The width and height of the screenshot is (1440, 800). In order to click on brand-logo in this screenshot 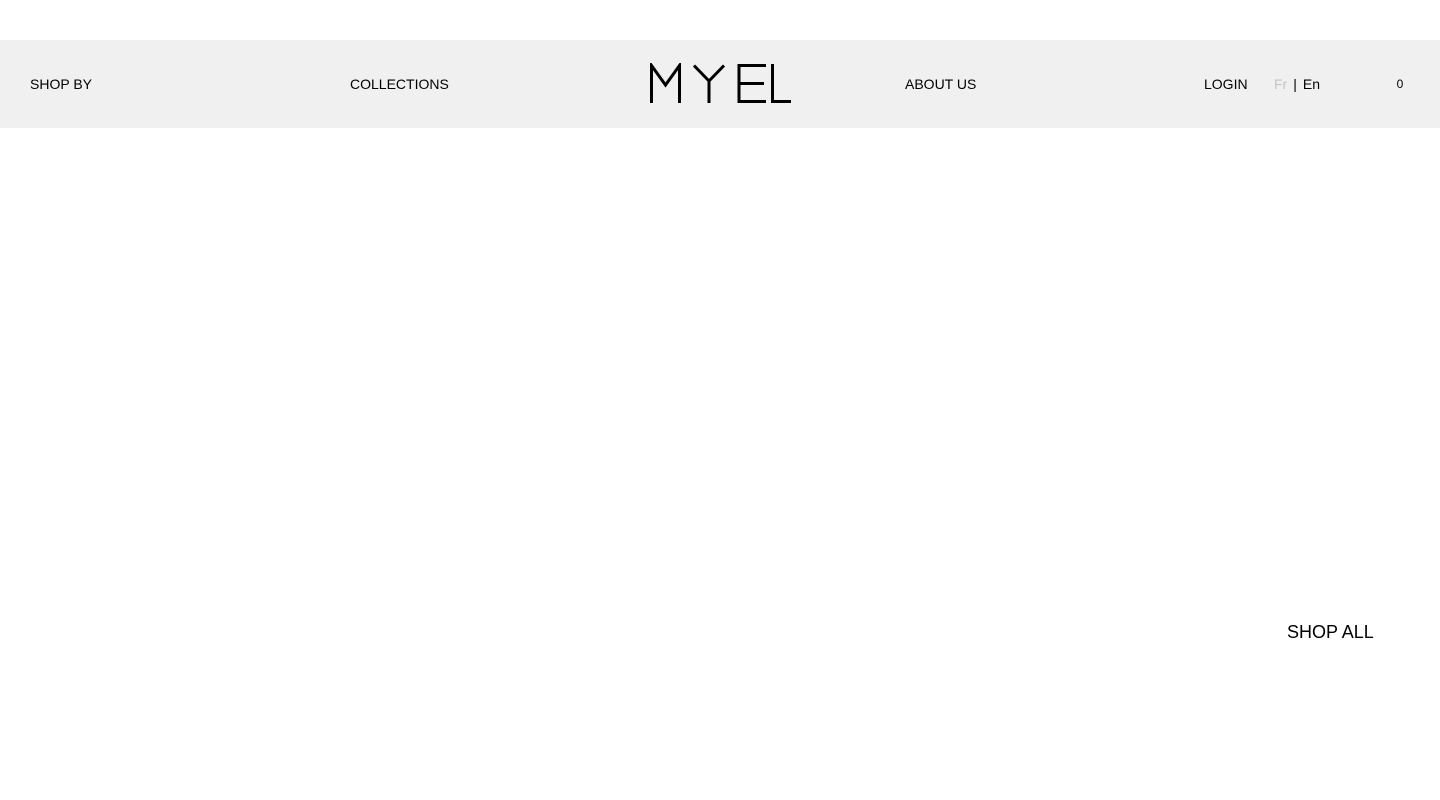, I will do `click(720, 82)`.